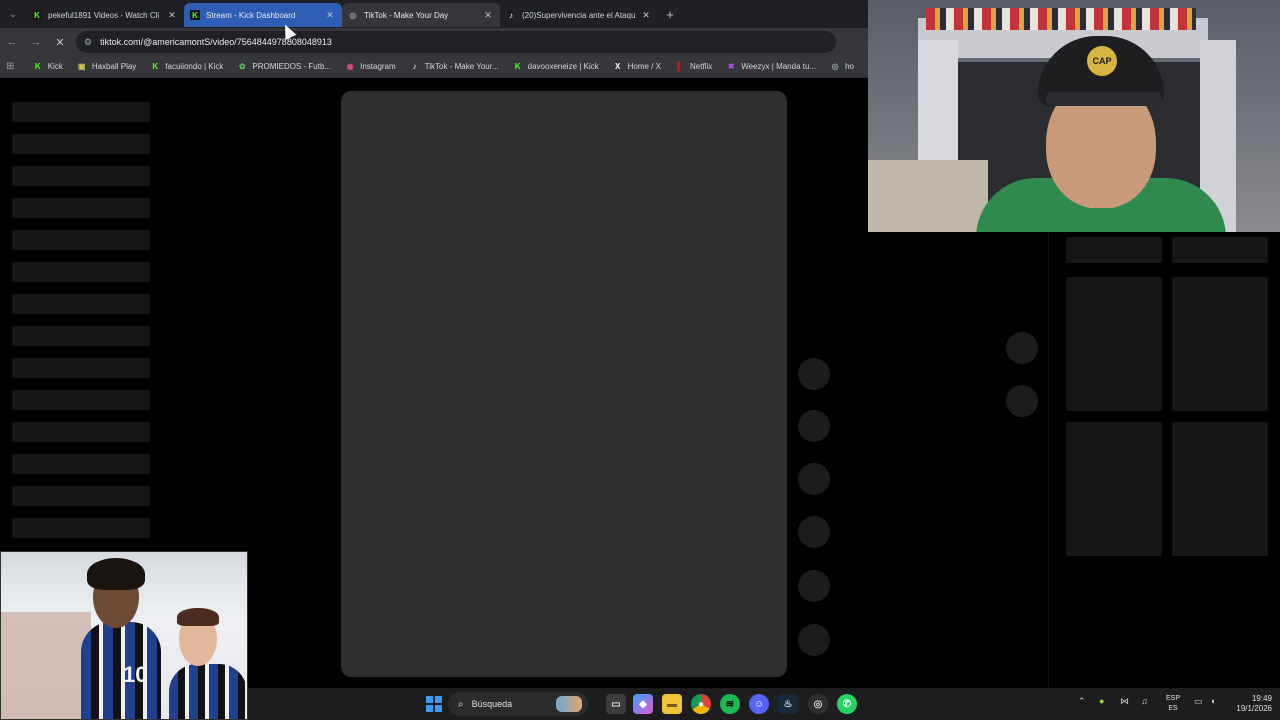  I want to click on divider, so click(1048, 458).